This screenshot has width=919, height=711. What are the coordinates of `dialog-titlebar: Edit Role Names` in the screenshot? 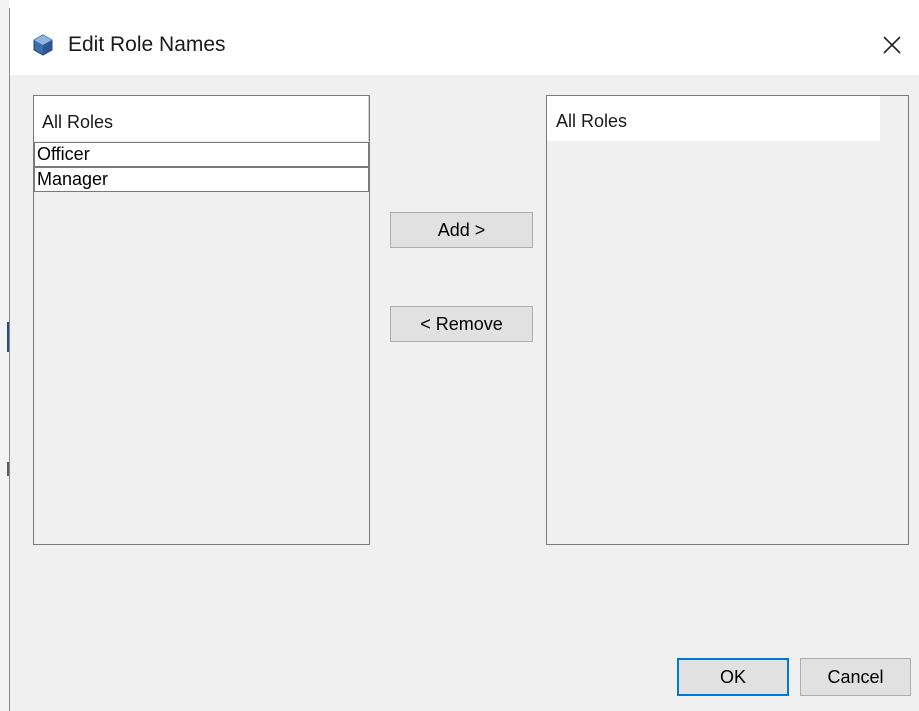 It's located at (464, 41).